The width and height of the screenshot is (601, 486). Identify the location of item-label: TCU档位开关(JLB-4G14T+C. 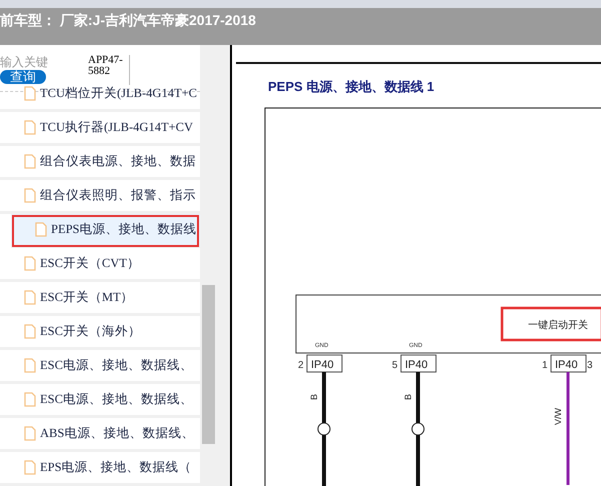
(118, 93).